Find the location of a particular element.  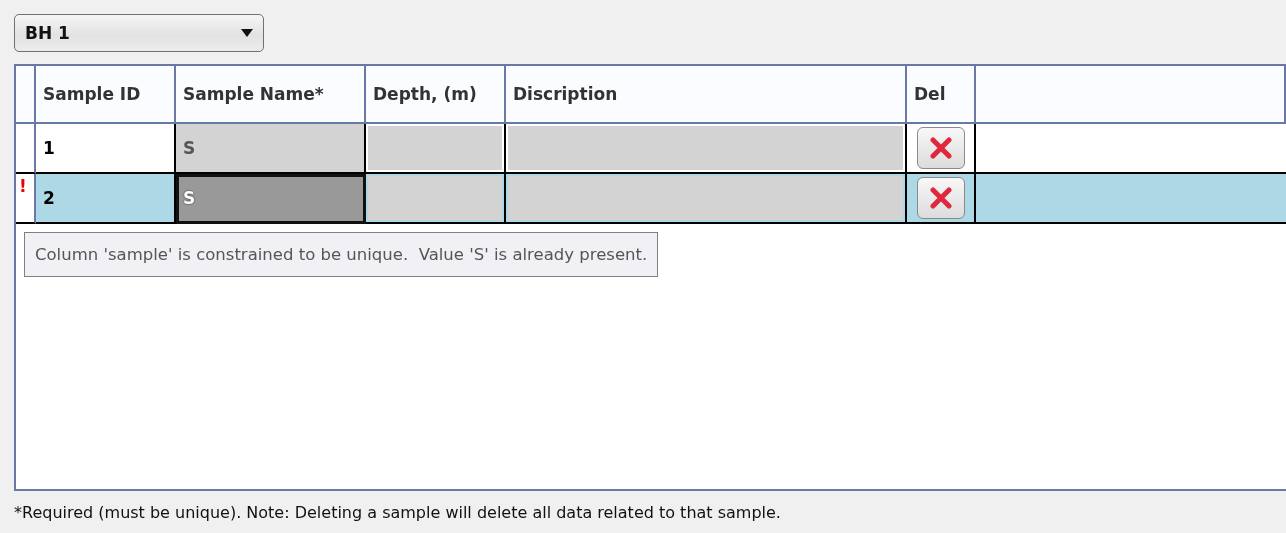

row-header: ! is located at coordinates (26, 199).